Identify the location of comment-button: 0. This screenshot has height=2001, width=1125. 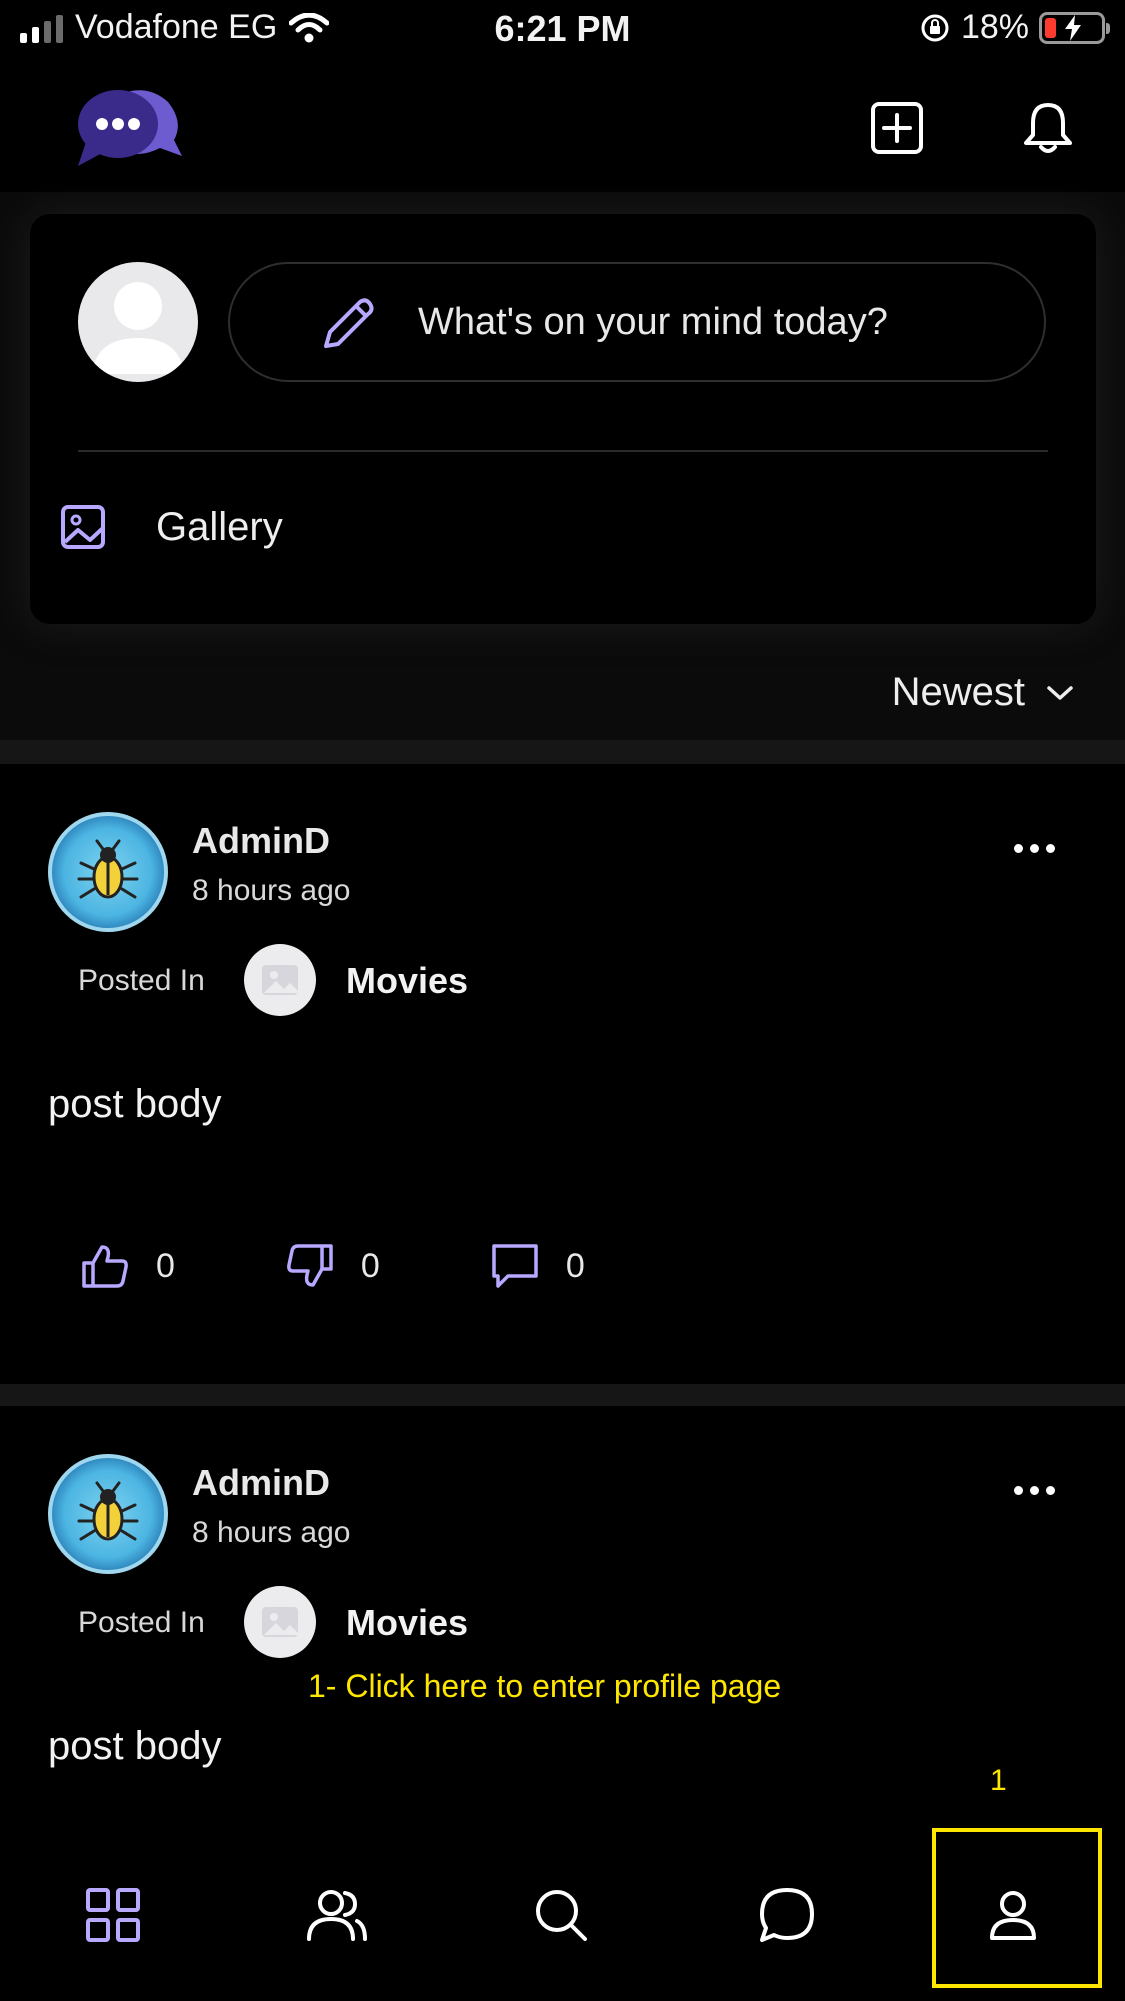
(537, 1266).